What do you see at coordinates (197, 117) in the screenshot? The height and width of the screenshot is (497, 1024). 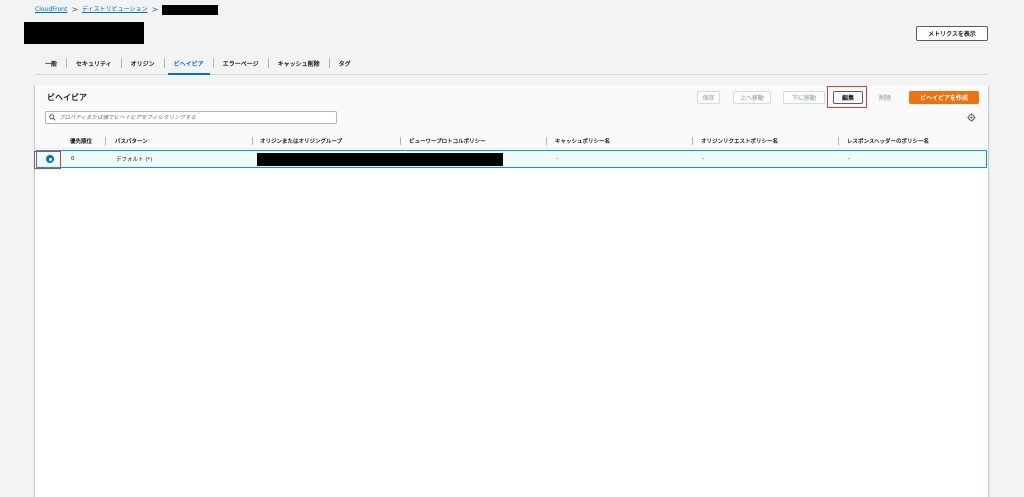 I see `filter-search-input` at bounding box center [197, 117].